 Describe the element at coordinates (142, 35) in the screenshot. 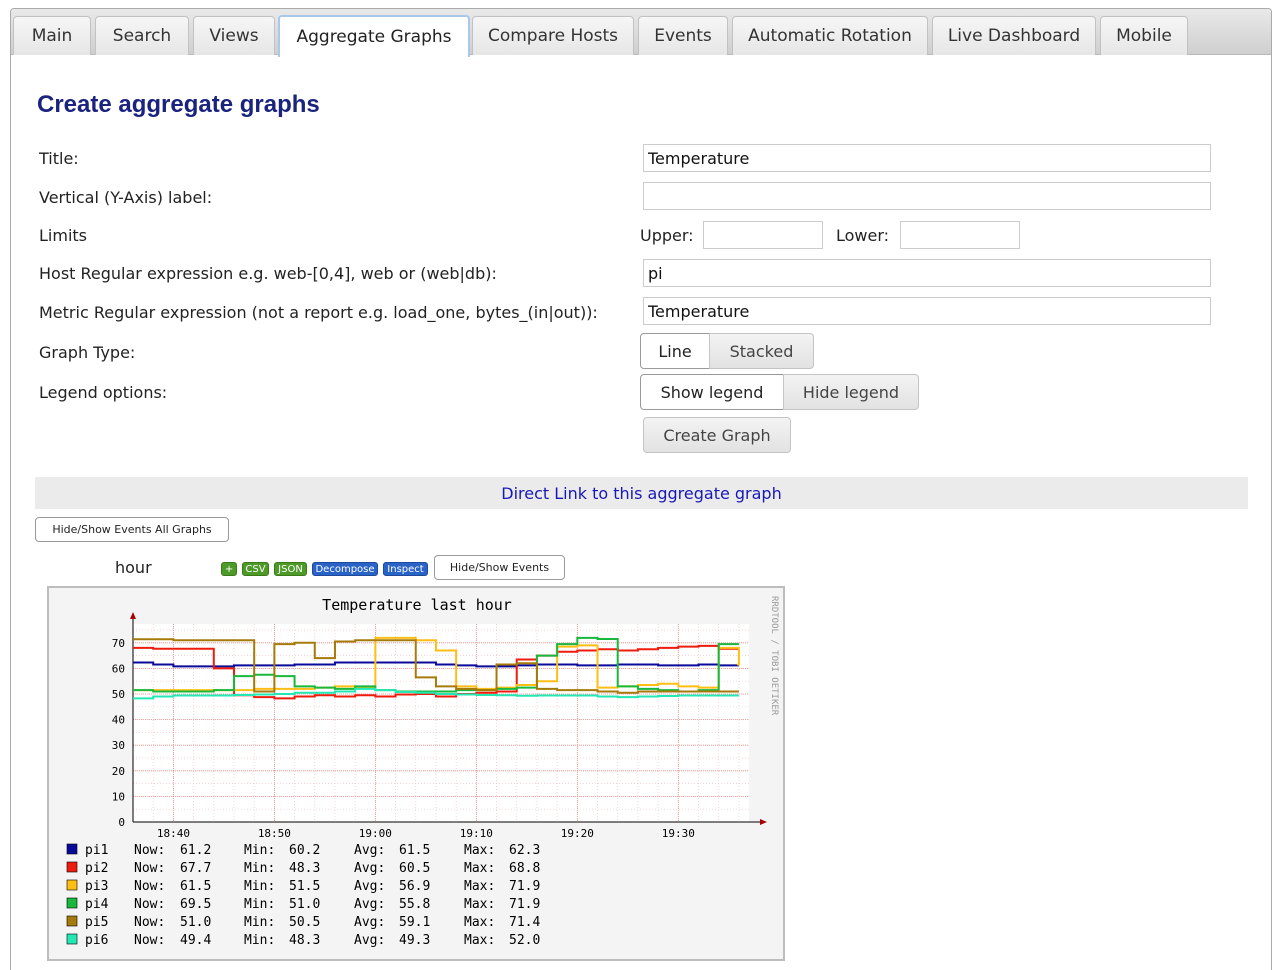

I see `tab-search: Search` at that location.